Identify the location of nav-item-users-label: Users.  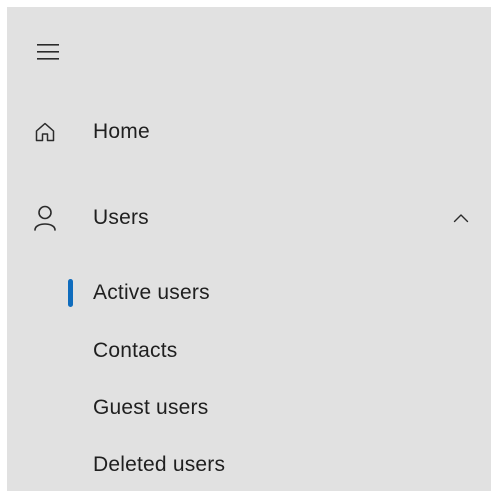
(121, 217).